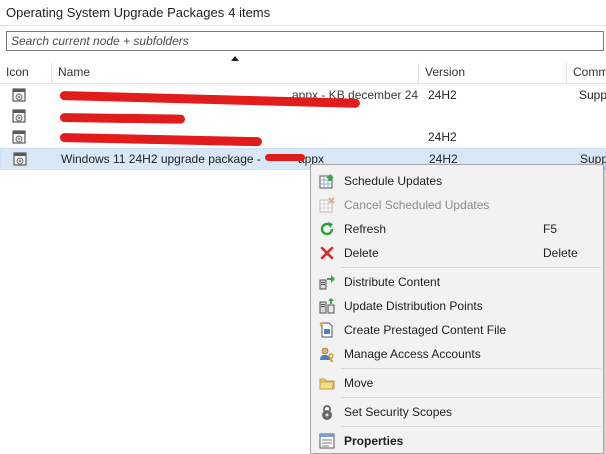 The height and width of the screenshot is (454, 606). What do you see at coordinates (327, 412) in the screenshot?
I see `security-lock-icon` at bounding box center [327, 412].